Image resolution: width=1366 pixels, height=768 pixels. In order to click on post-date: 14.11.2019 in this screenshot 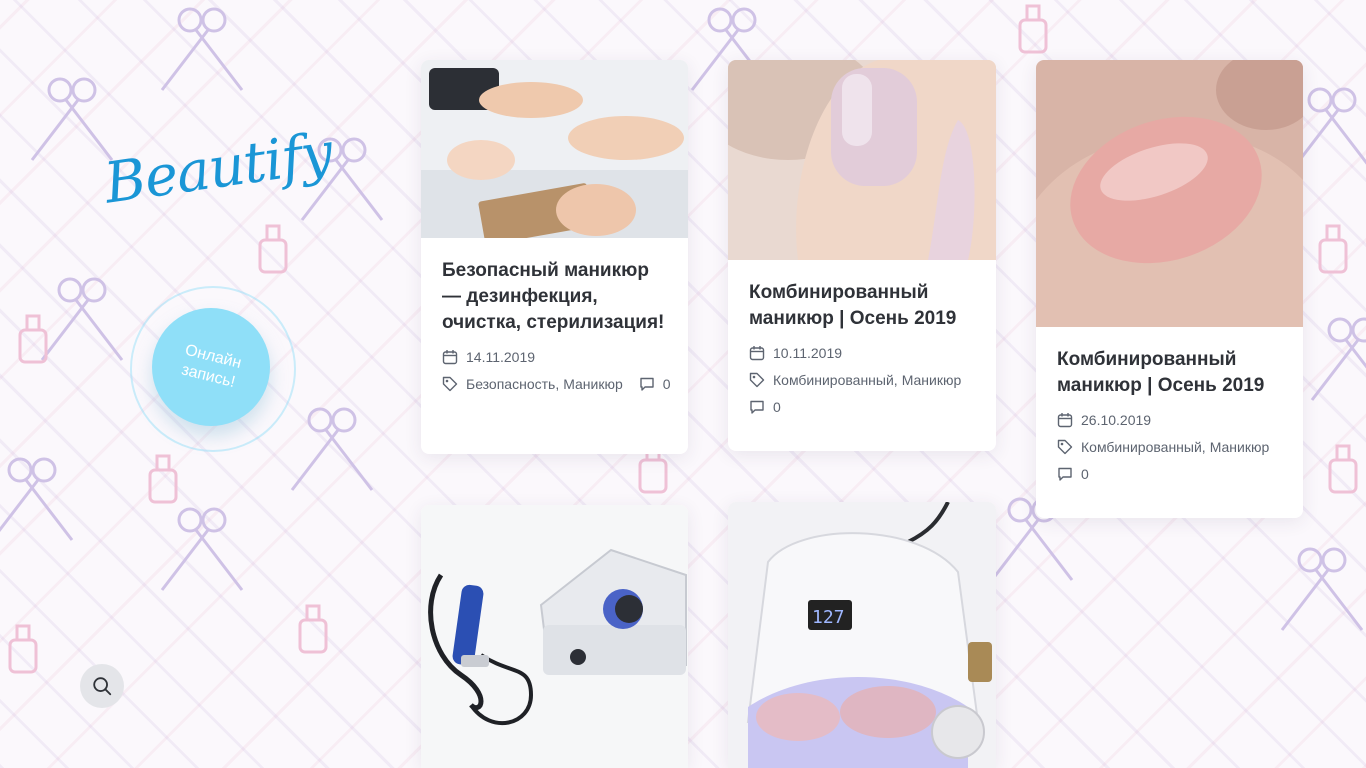, I will do `click(554, 357)`.